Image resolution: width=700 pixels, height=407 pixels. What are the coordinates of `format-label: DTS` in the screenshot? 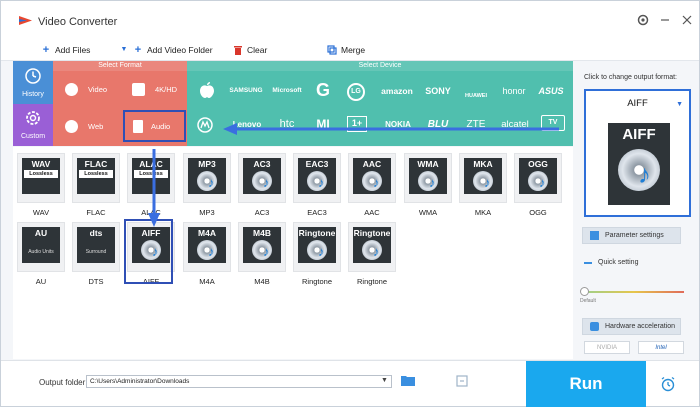 It's located at (96, 281).